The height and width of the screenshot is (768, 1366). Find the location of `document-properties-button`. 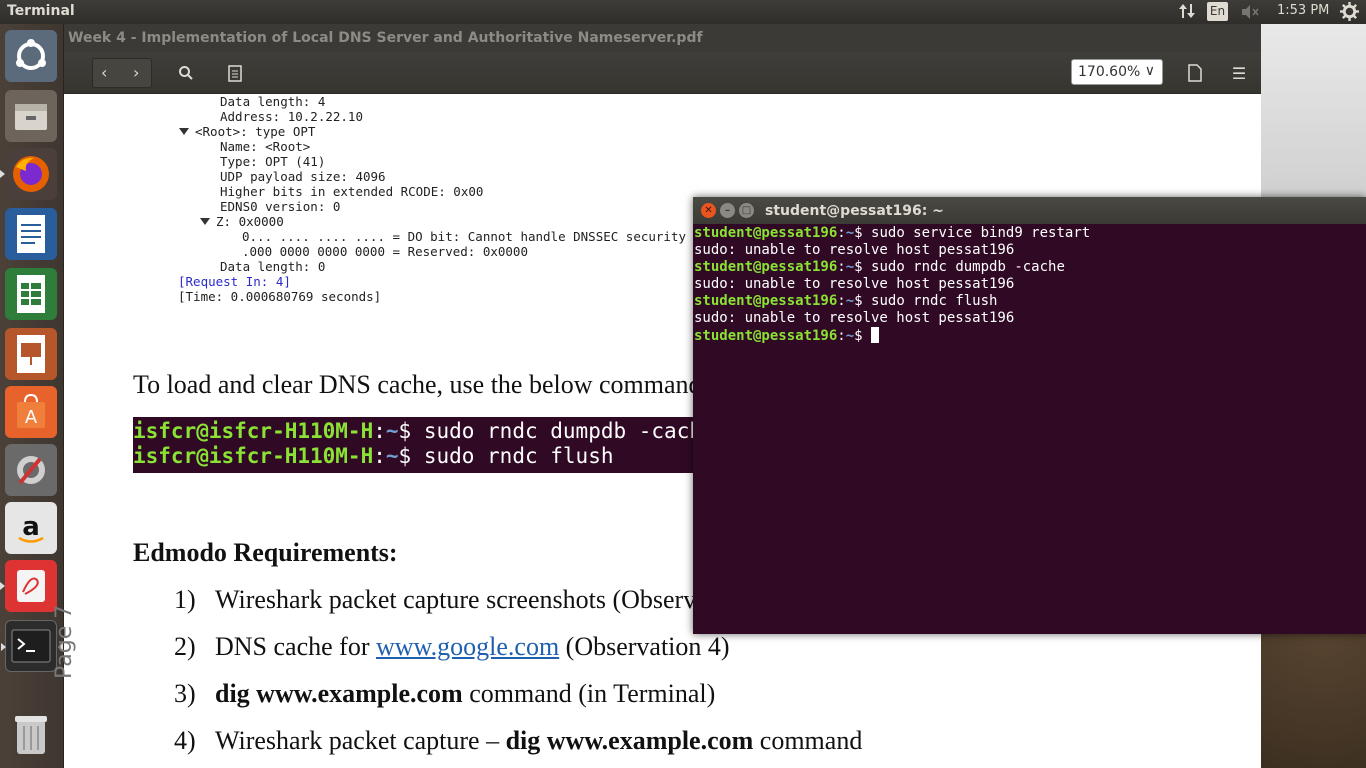

document-properties-button is located at coordinates (1195, 73).